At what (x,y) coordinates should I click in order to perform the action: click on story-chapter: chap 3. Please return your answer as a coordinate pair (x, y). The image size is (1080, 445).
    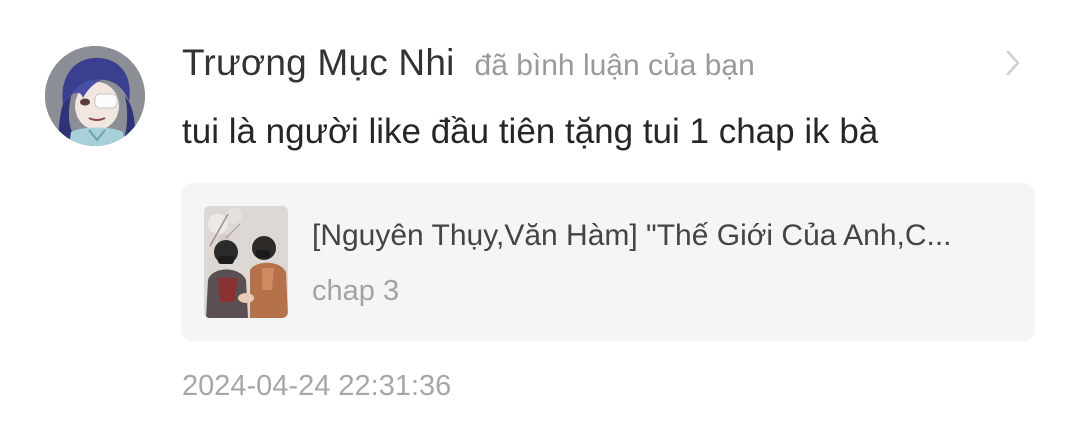
    Looking at the image, I should click on (356, 291).